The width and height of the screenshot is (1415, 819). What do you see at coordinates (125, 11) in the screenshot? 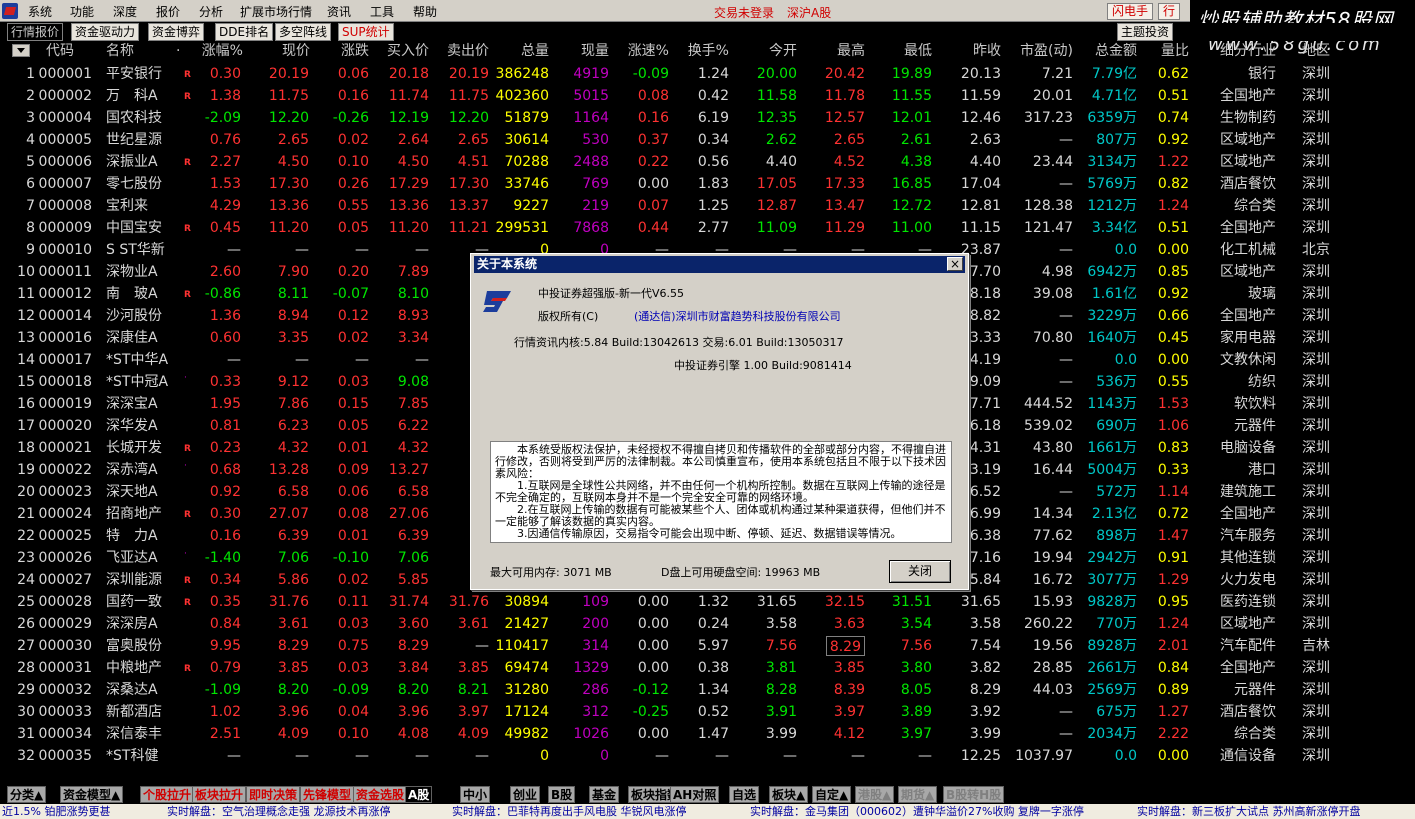
I see `menu-depth: 深度` at bounding box center [125, 11].